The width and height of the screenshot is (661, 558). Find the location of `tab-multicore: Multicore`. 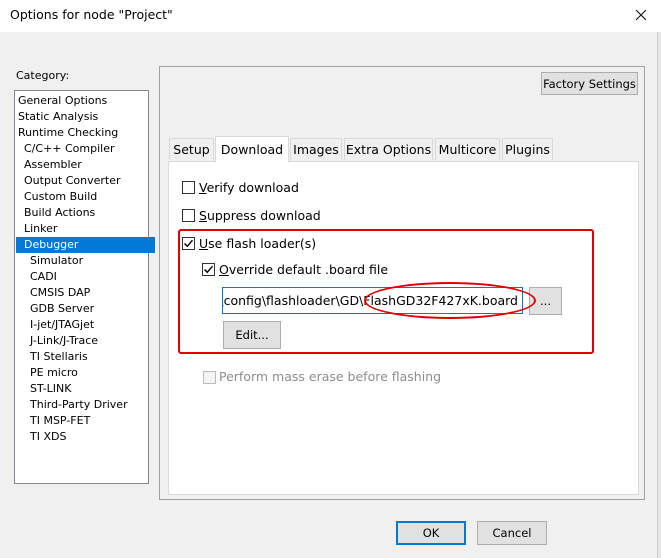

tab-multicore: Multicore is located at coordinates (467, 149).